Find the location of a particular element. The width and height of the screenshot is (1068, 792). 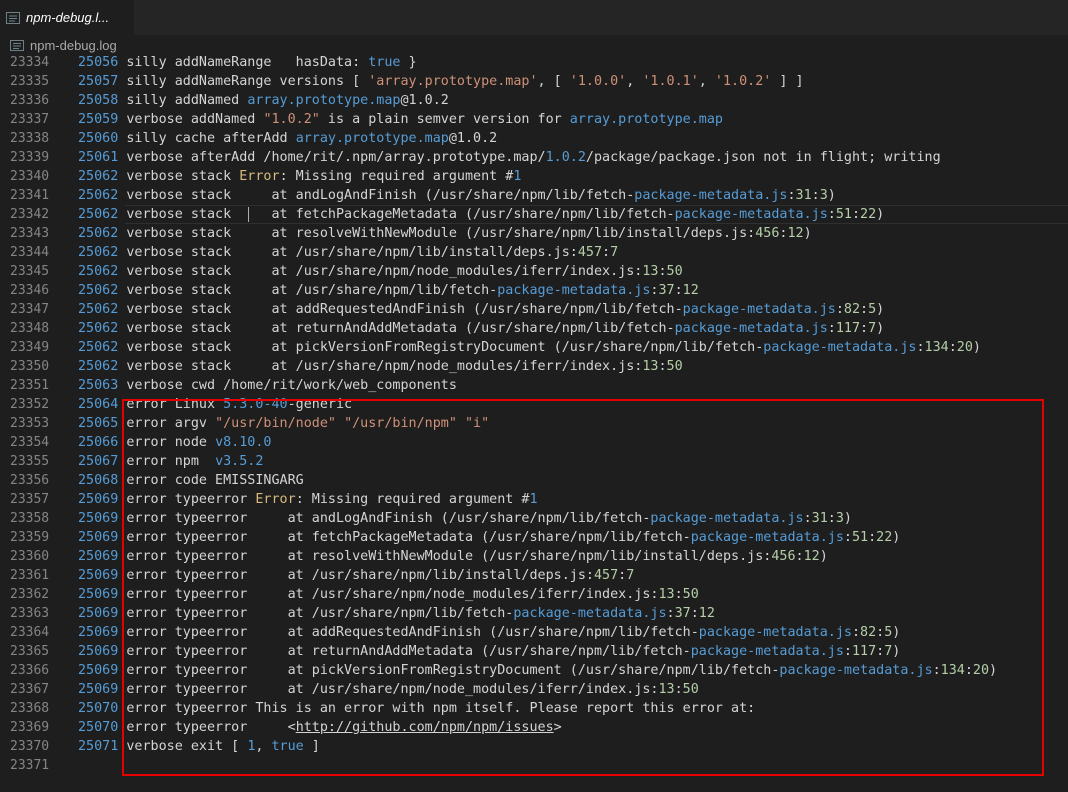

line-number: 23359 is located at coordinates (30, 537).